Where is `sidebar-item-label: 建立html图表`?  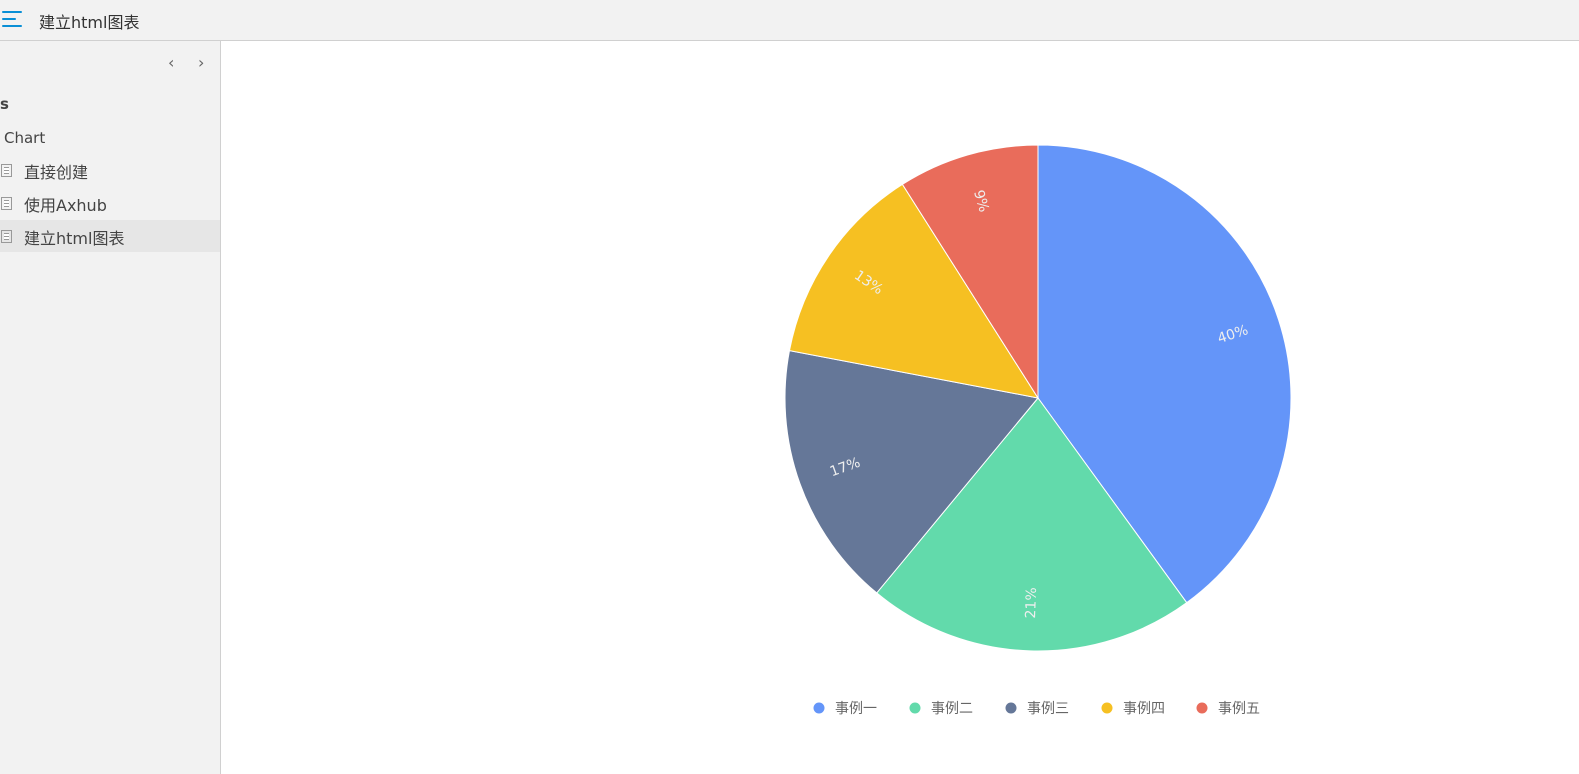 sidebar-item-label: 建立html图表 is located at coordinates (74, 238).